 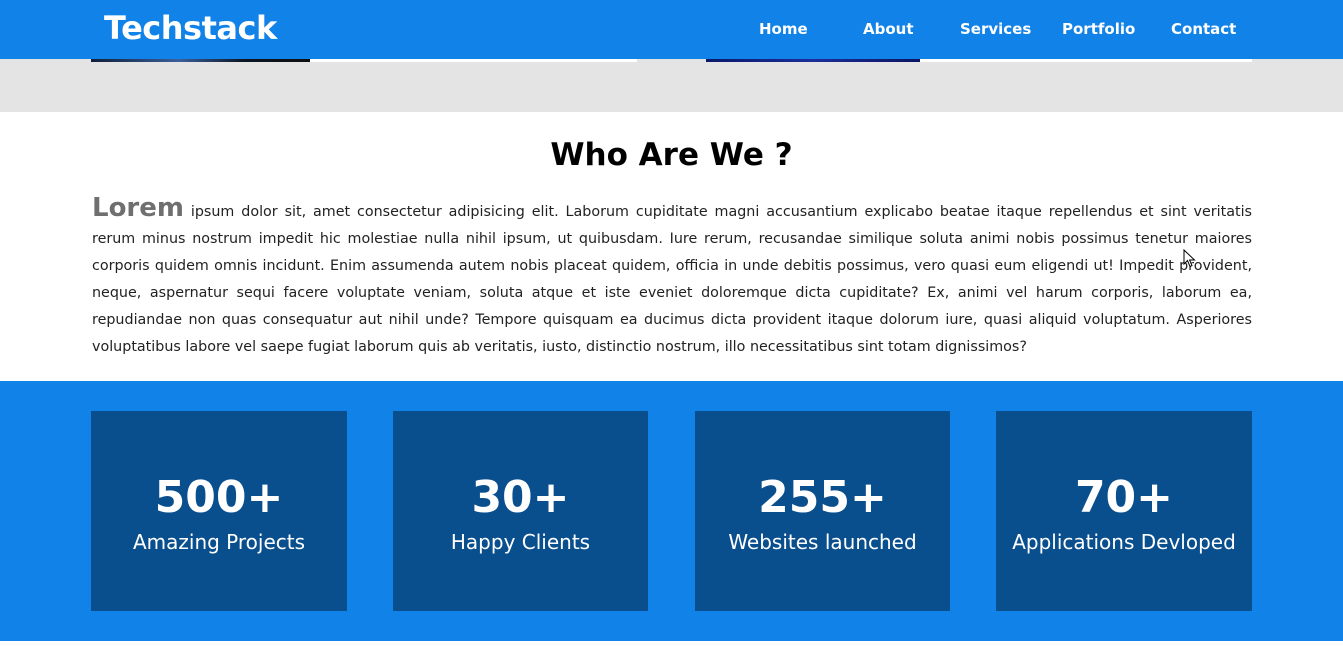 What do you see at coordinates (219, 497) in the screenshot?
I see `stat-value: 500+` at bounding box center [219, 497].